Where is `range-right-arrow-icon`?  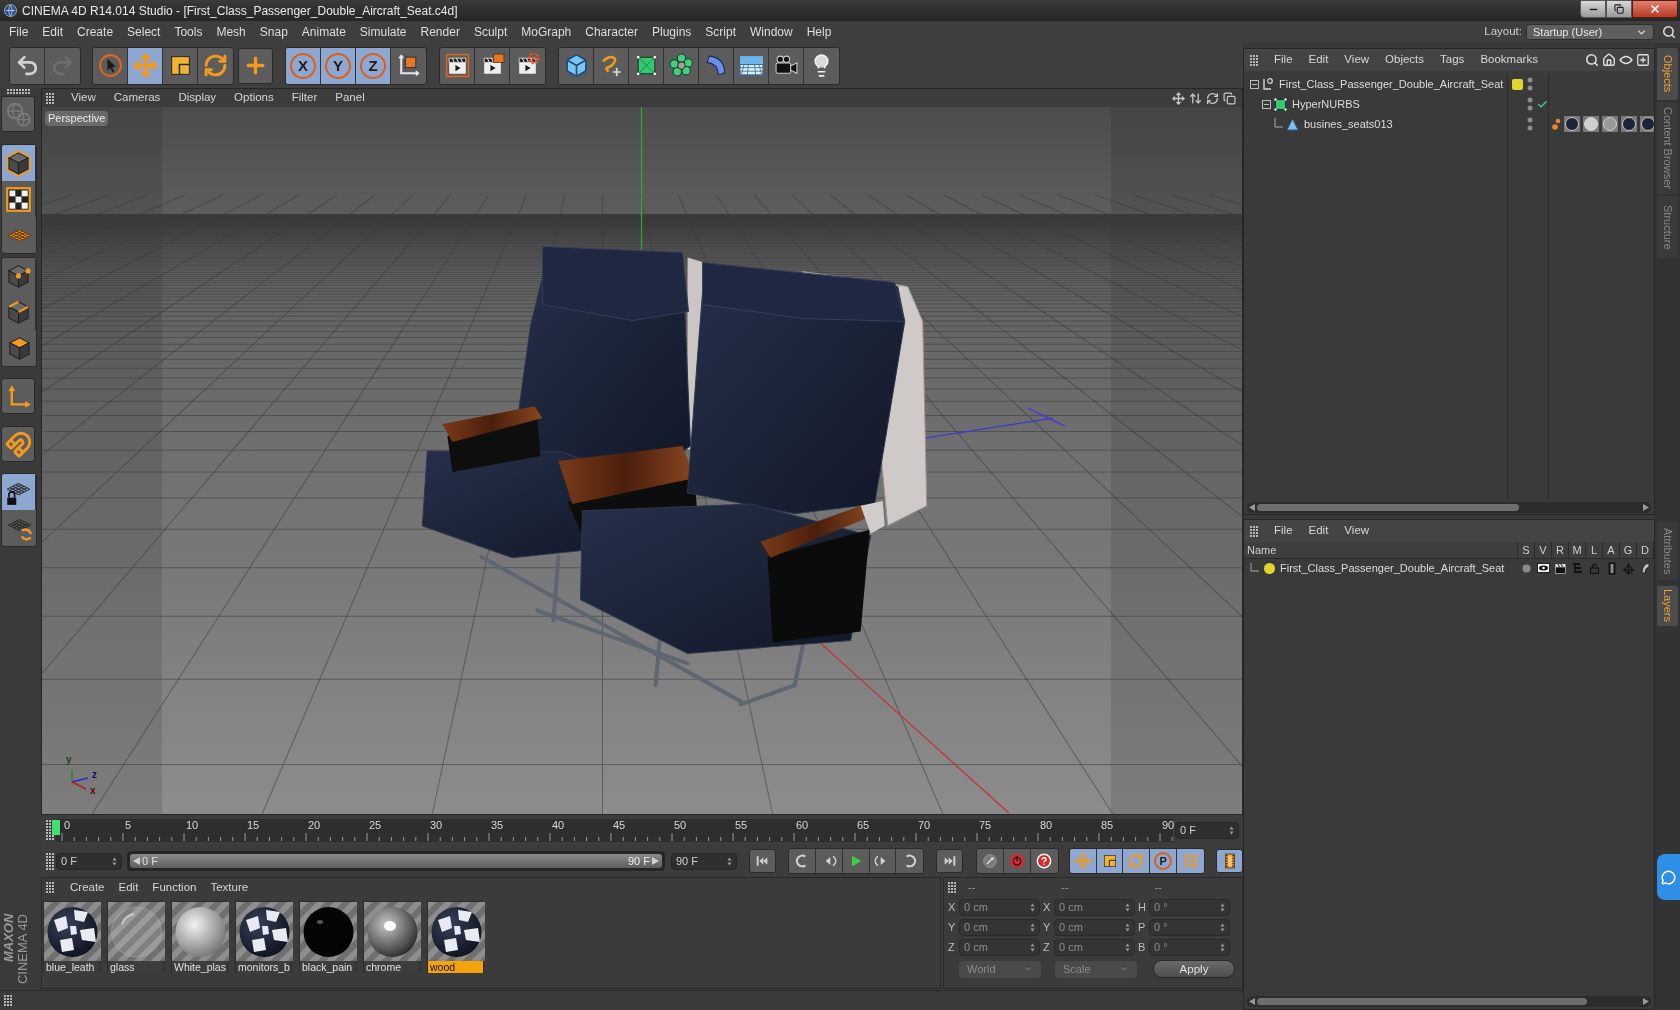 range-right-arrow-icon is located at coordinates (655, 861).